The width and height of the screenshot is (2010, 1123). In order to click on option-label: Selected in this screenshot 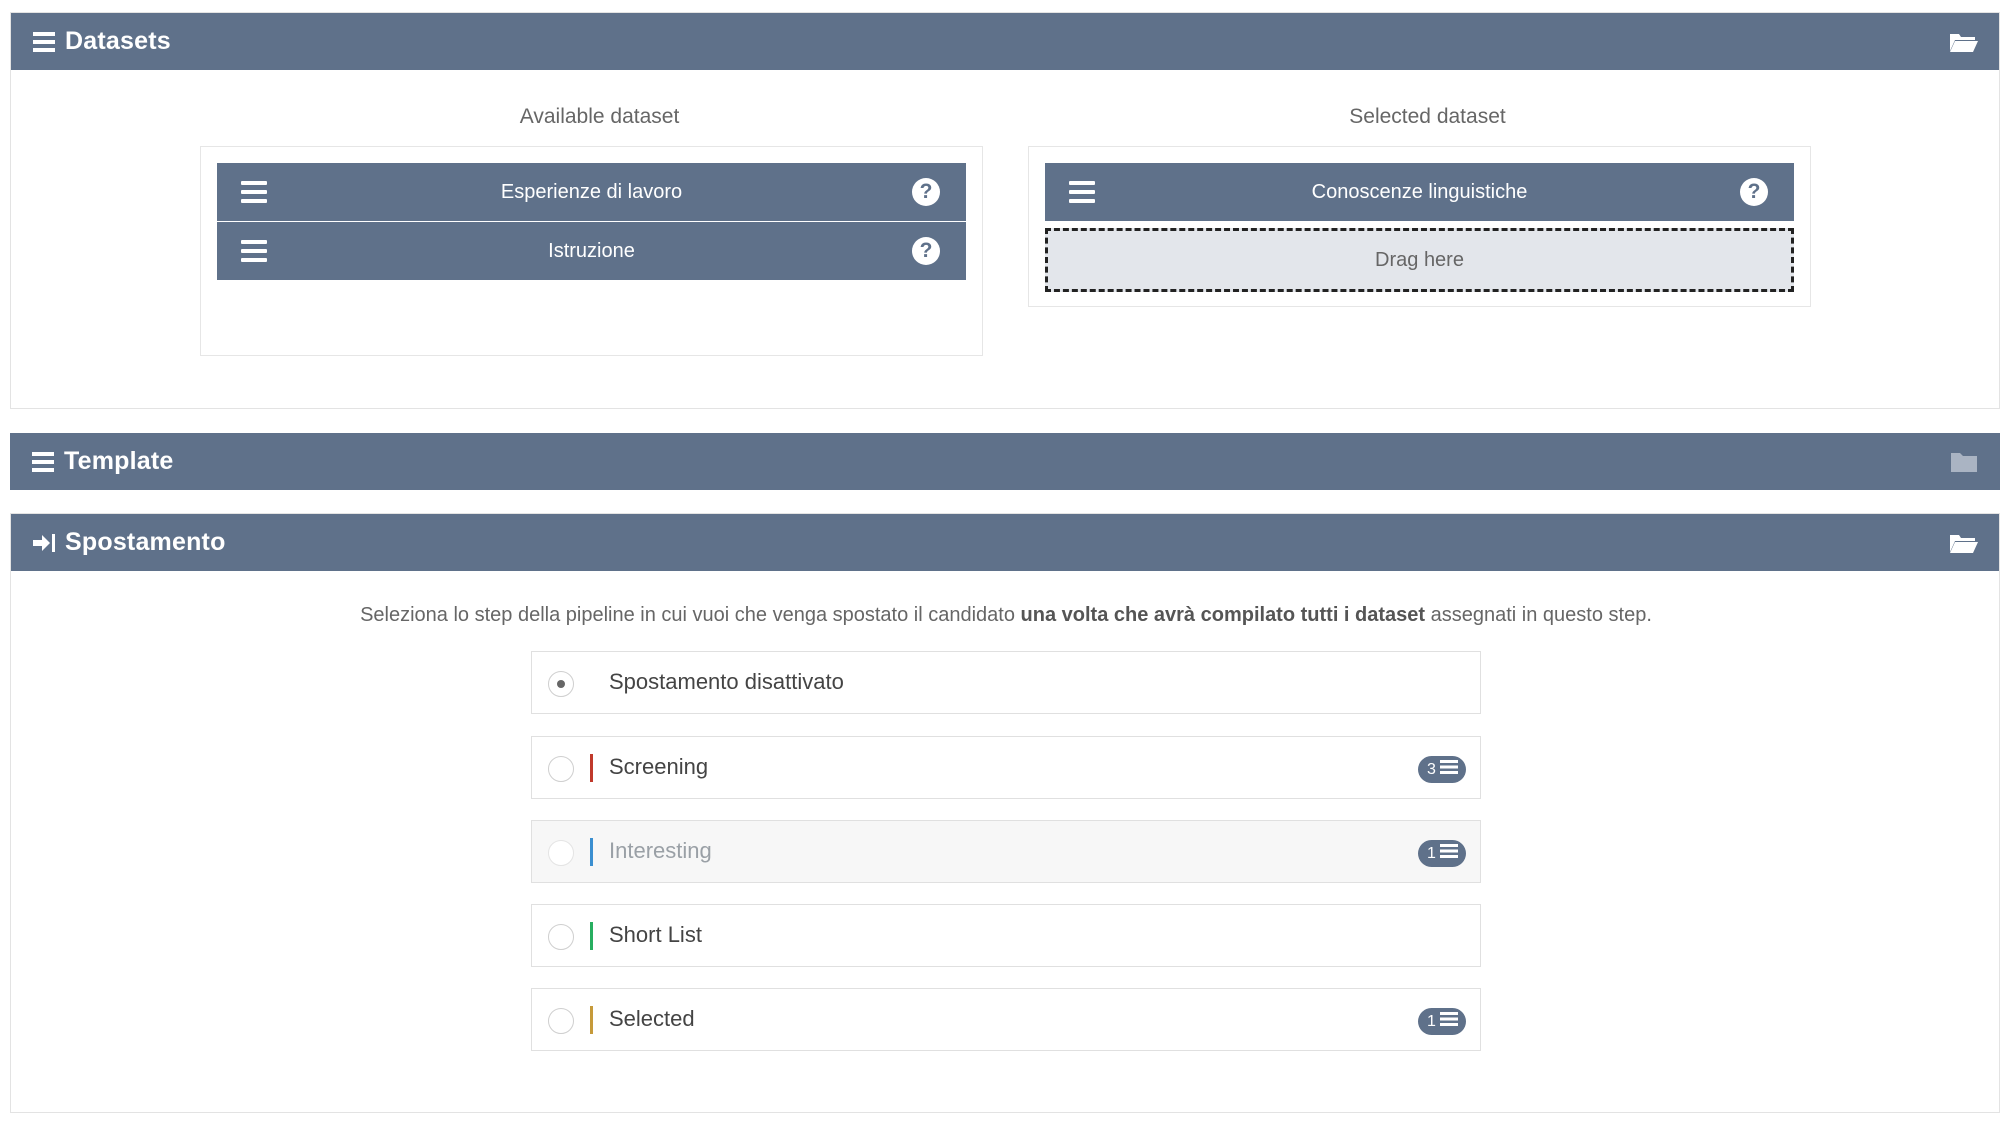, I will do `click(652, 1018)`.